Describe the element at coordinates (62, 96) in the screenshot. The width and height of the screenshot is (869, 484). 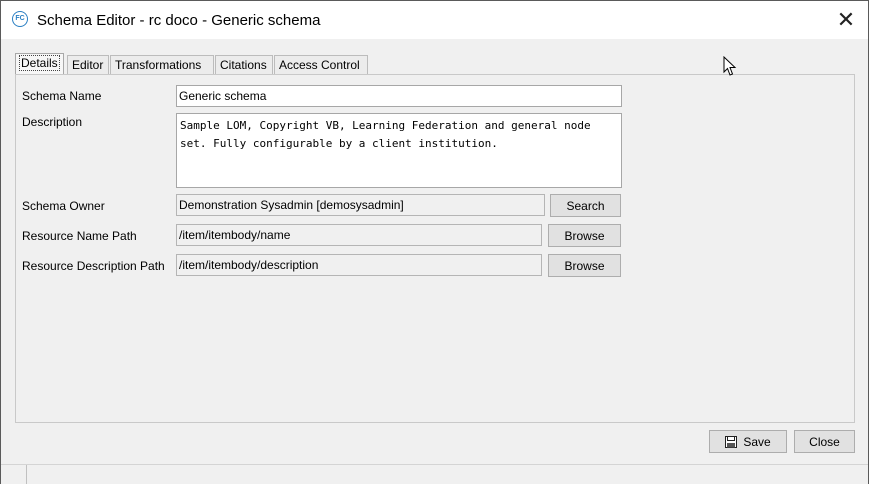
I see `schema-name-label: Schema Name` at that location.